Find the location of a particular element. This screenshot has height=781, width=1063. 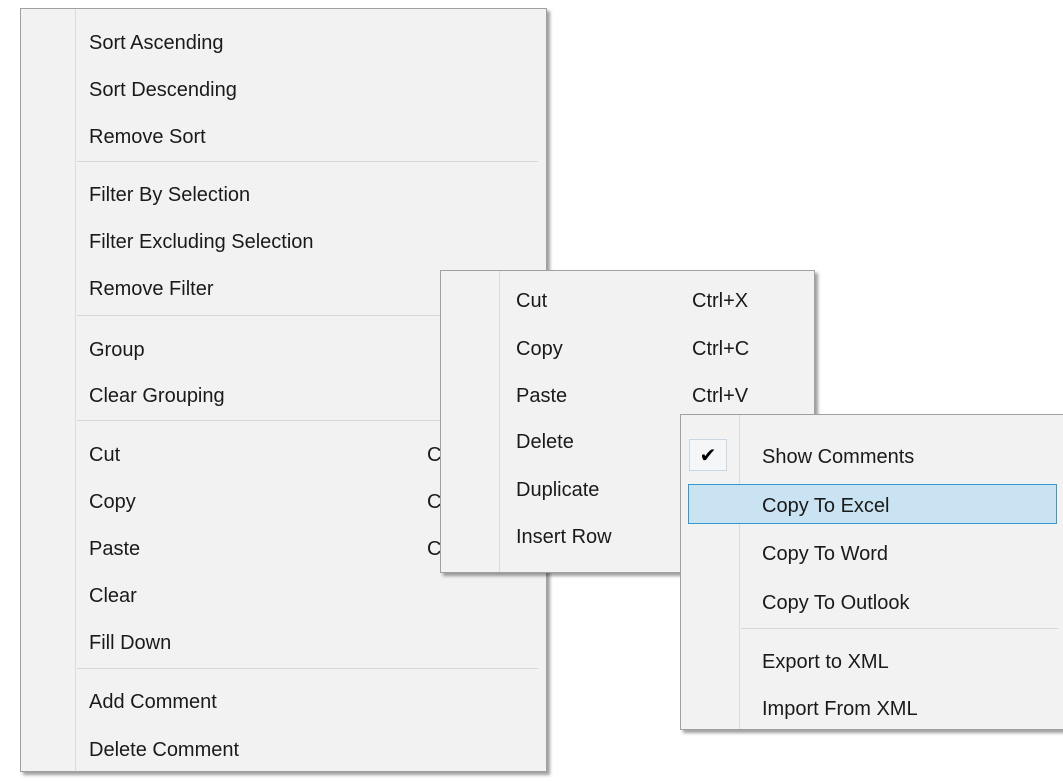

menu-item-label: Import From XML is located at coordinates (840, 709).